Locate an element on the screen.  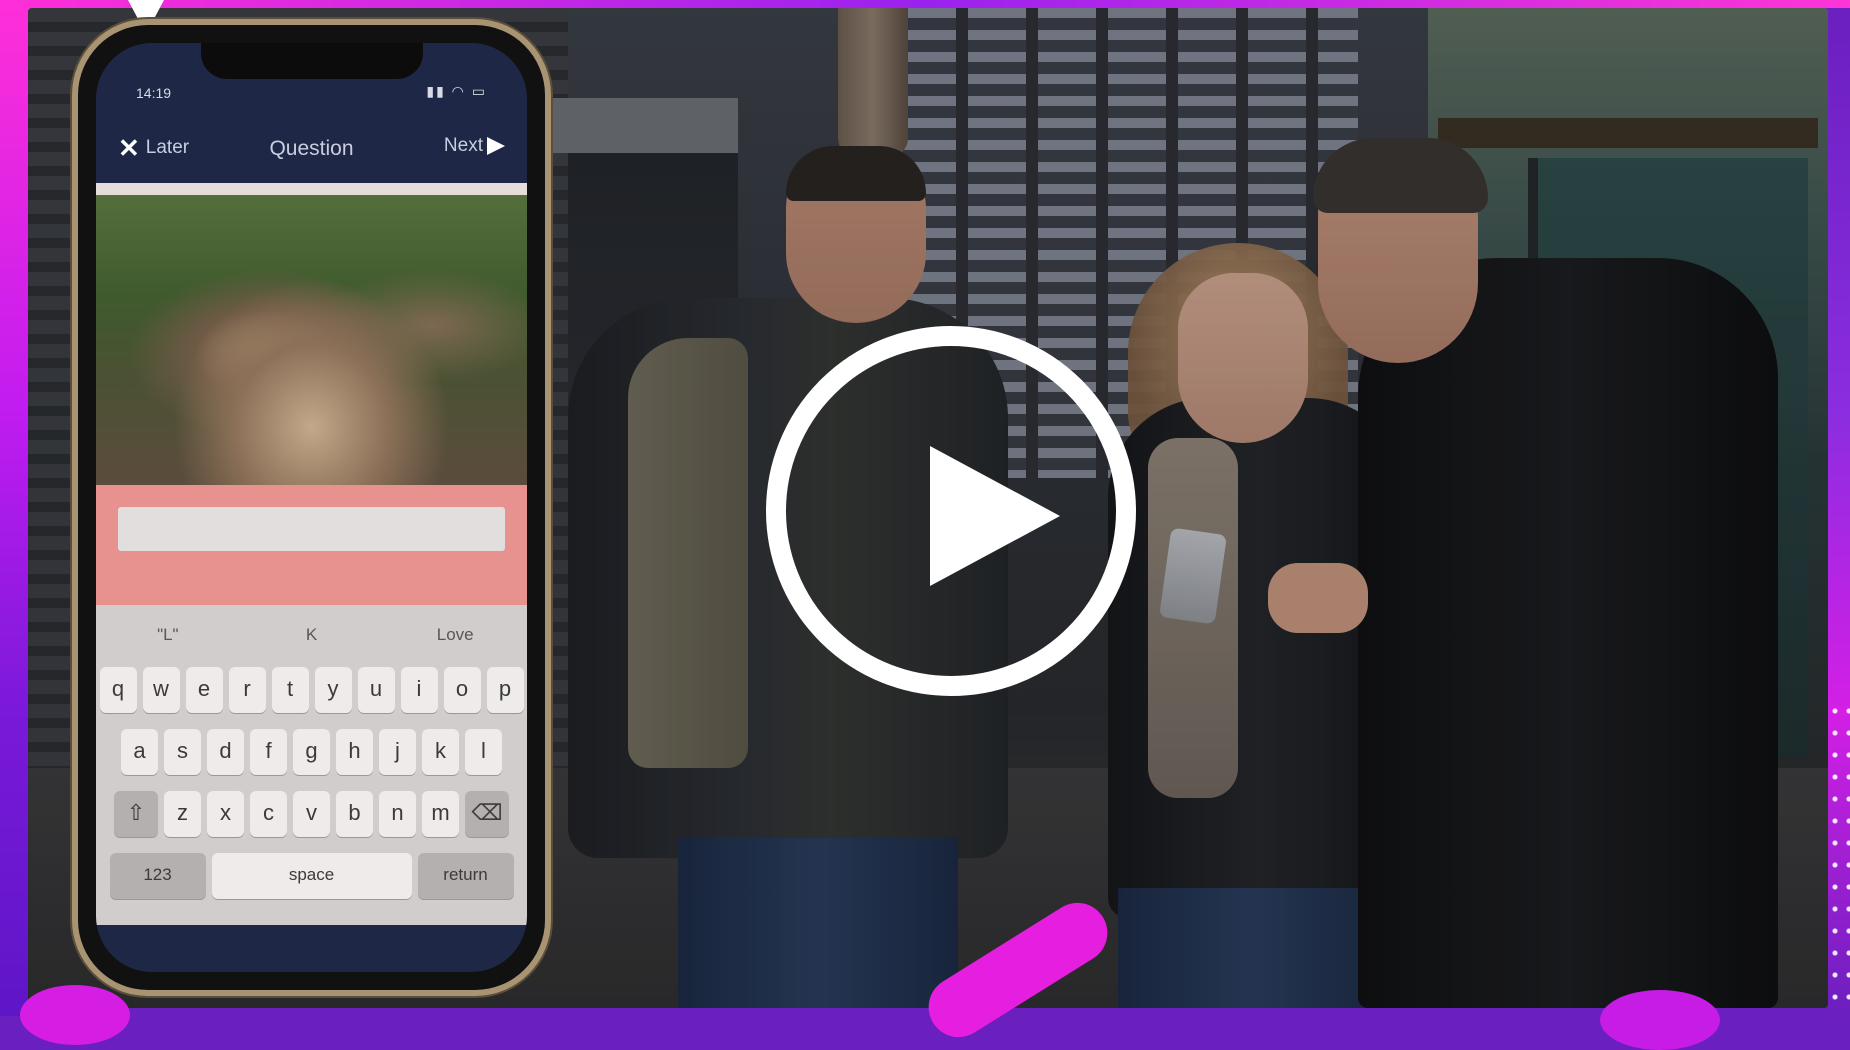
question-navbar: ✕ Later Question Next is located at coordinates (311, 149).